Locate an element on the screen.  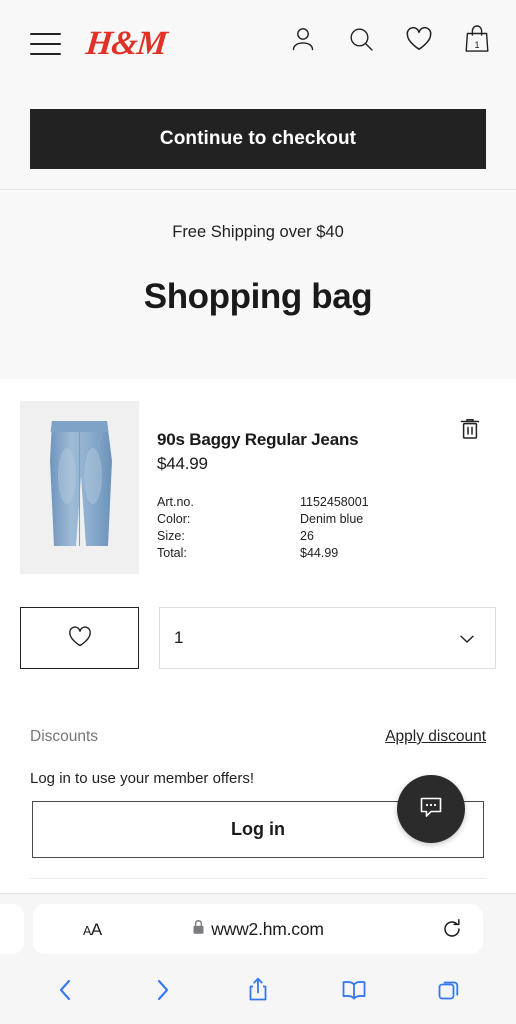
spec-row: Total: $44.99 is located at coordinates (297, 553).